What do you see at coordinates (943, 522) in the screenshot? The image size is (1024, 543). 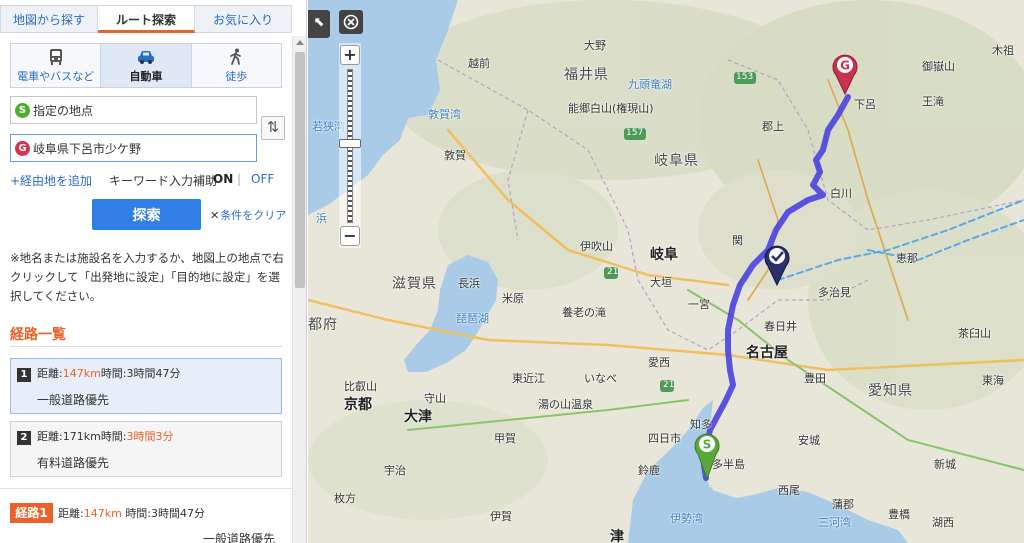 I see `map-label-kosai: 湖西` at bounding box center [943, 522].